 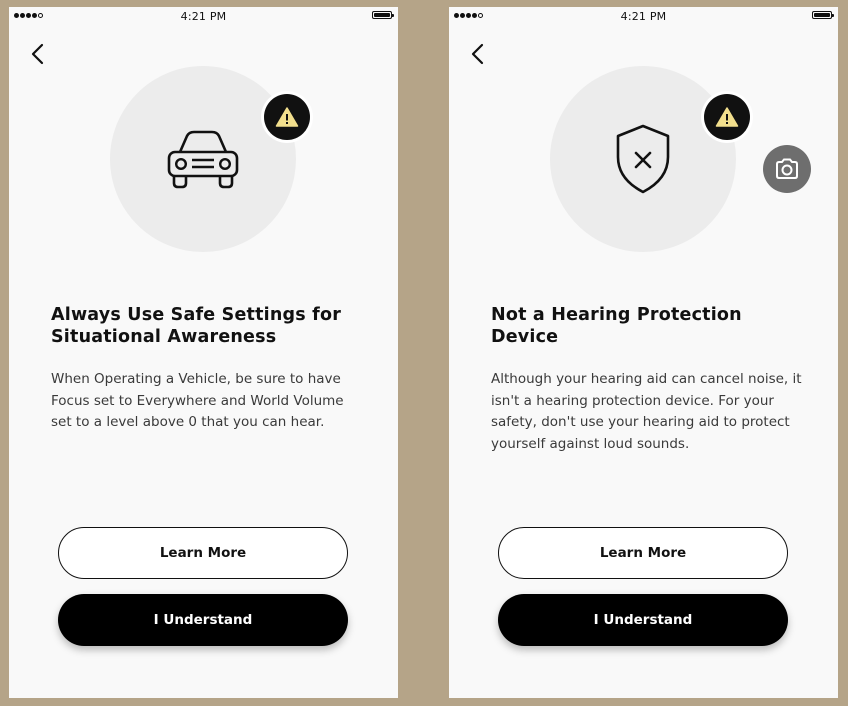 What do you see at coordinates (203, 162) in the screenshot?
I see `car-icon` at bounding box center [203, 162].